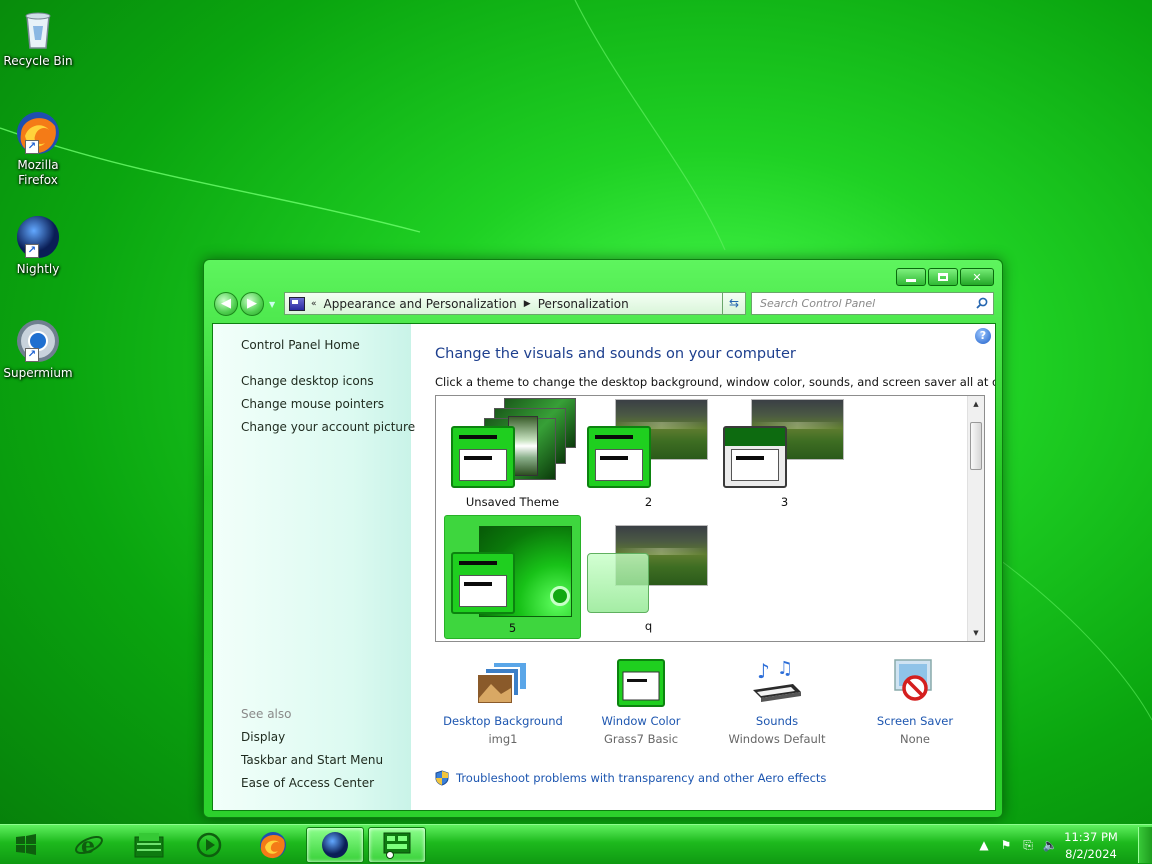 The width and height of the screenshot is (1152, 864). I want to click on desktop-icon-firefox: ↗ Mozilla Firefox, so click(38, 149).